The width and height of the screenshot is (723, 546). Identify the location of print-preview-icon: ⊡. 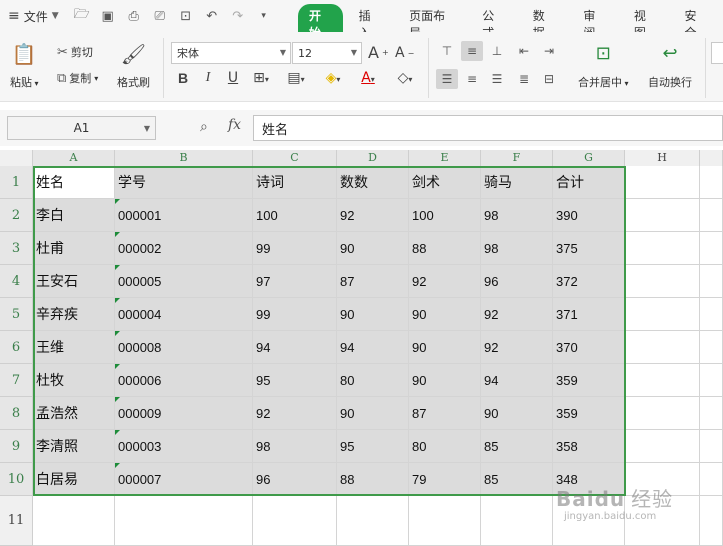
(186, 16).